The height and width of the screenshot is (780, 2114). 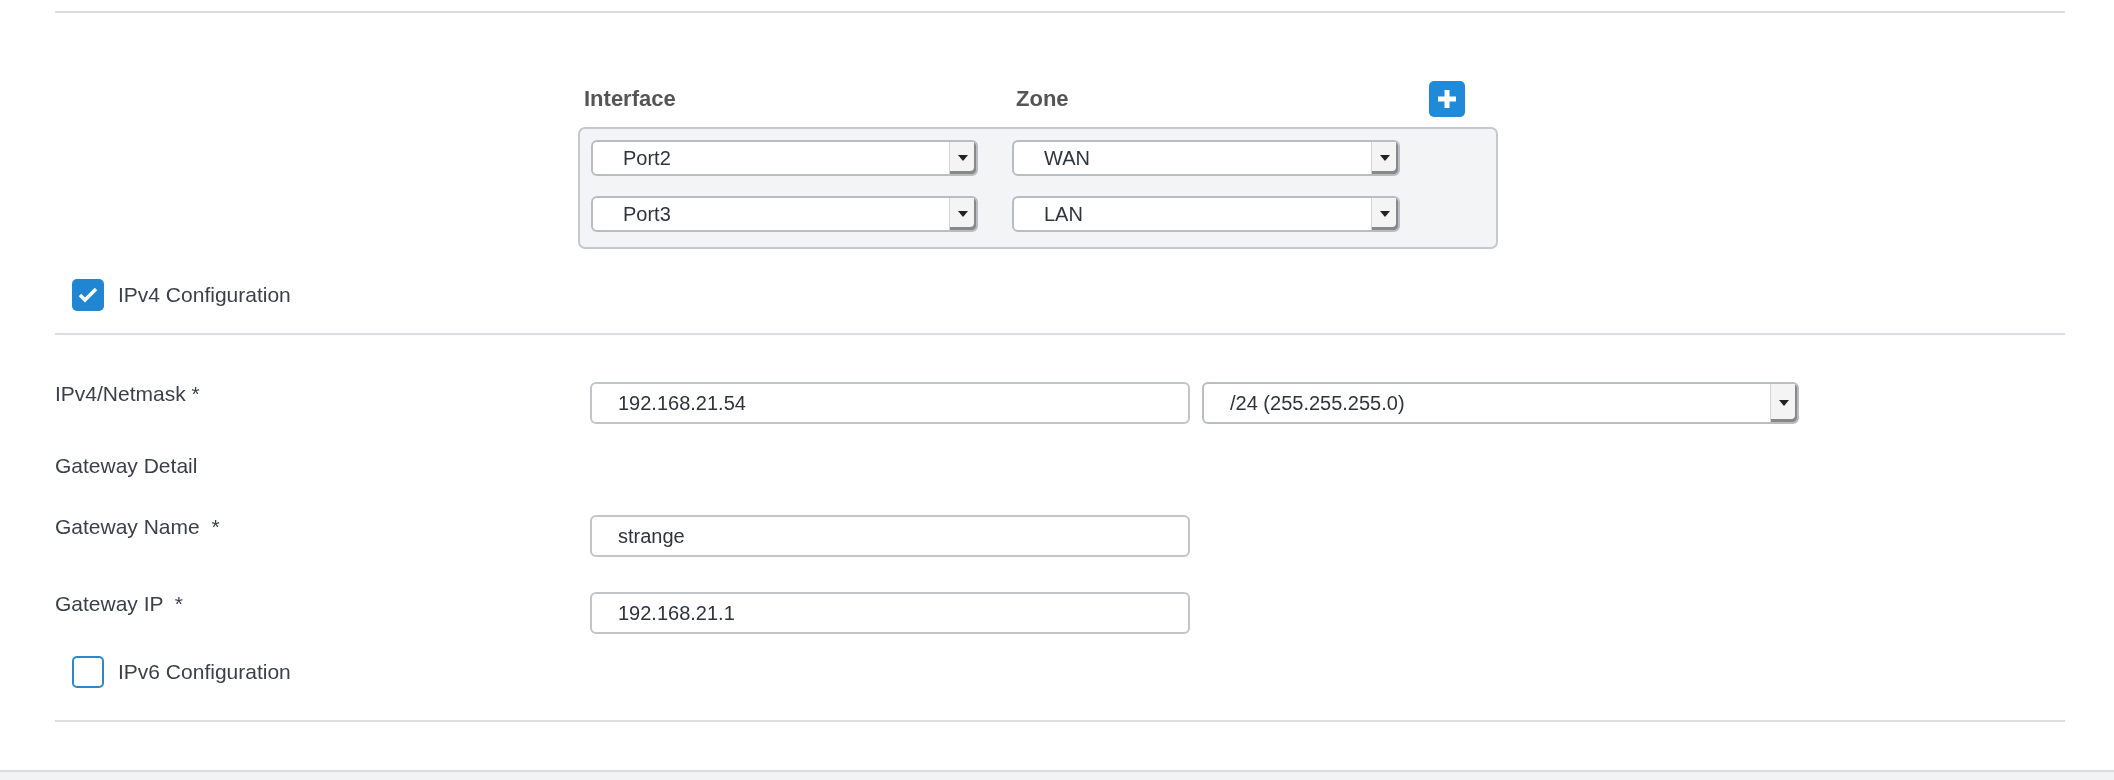 What do you see at coordinates (1500, 403) in the screenshot?
I see `netmask-dropdown: /24 (255.255.255.0)` at bounding box center [1500, 403].